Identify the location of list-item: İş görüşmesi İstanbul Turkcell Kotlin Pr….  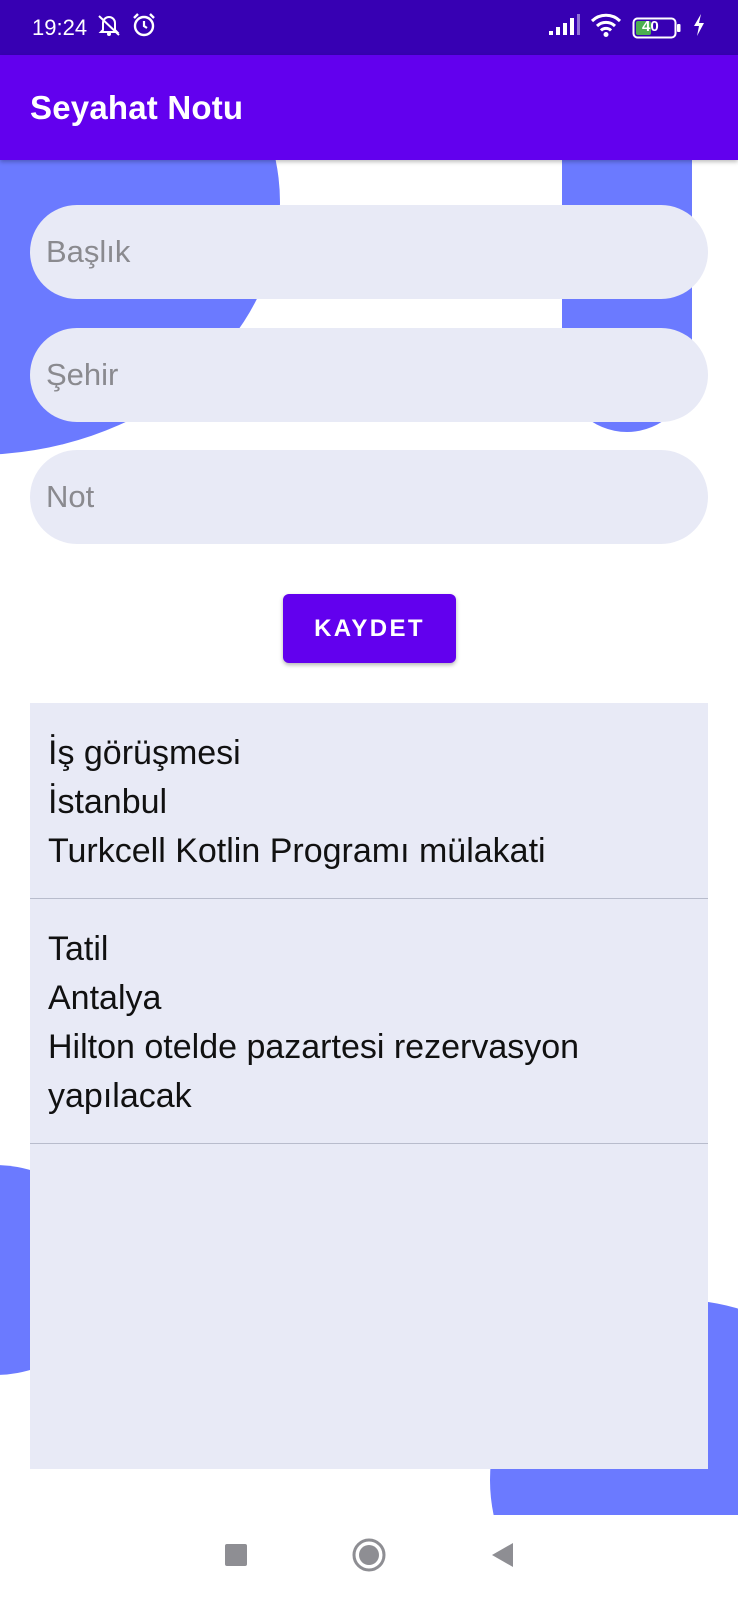
(369, 801).